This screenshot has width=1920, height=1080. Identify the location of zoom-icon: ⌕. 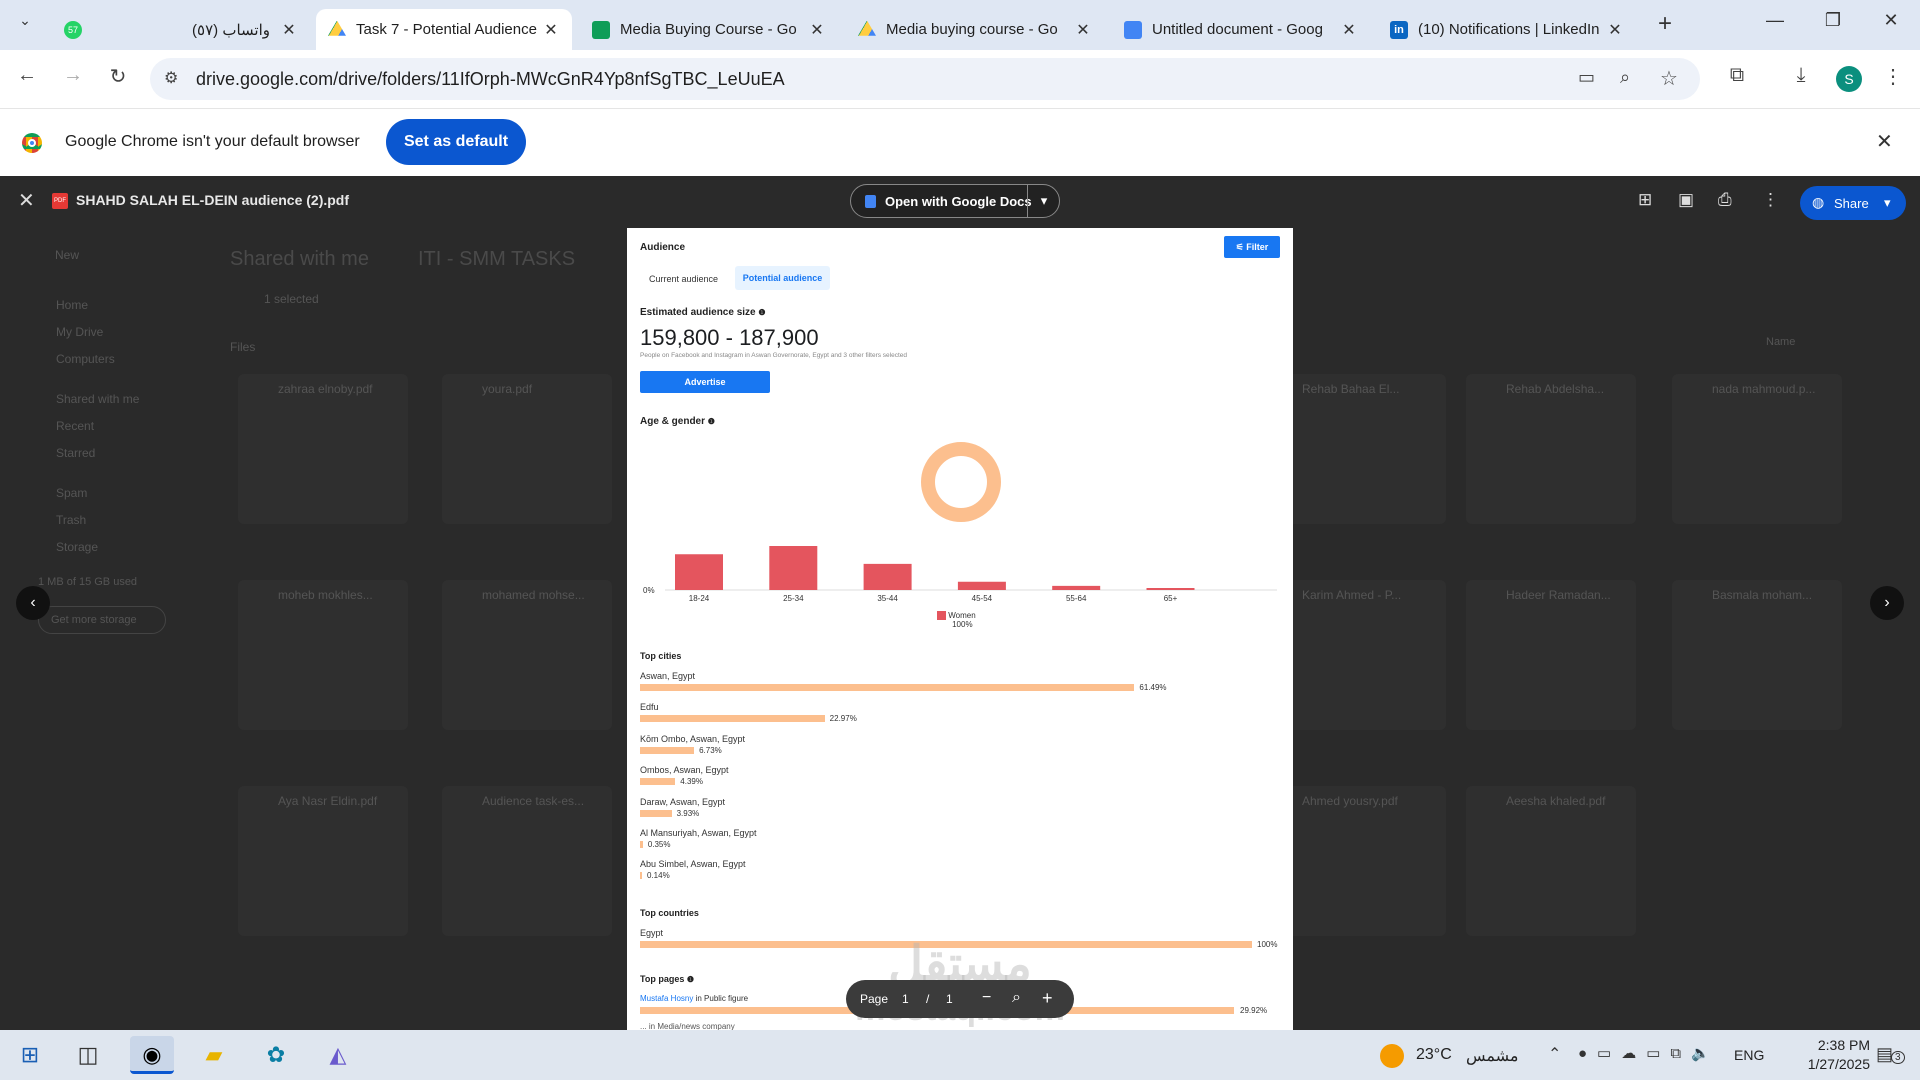
(1625, 77).